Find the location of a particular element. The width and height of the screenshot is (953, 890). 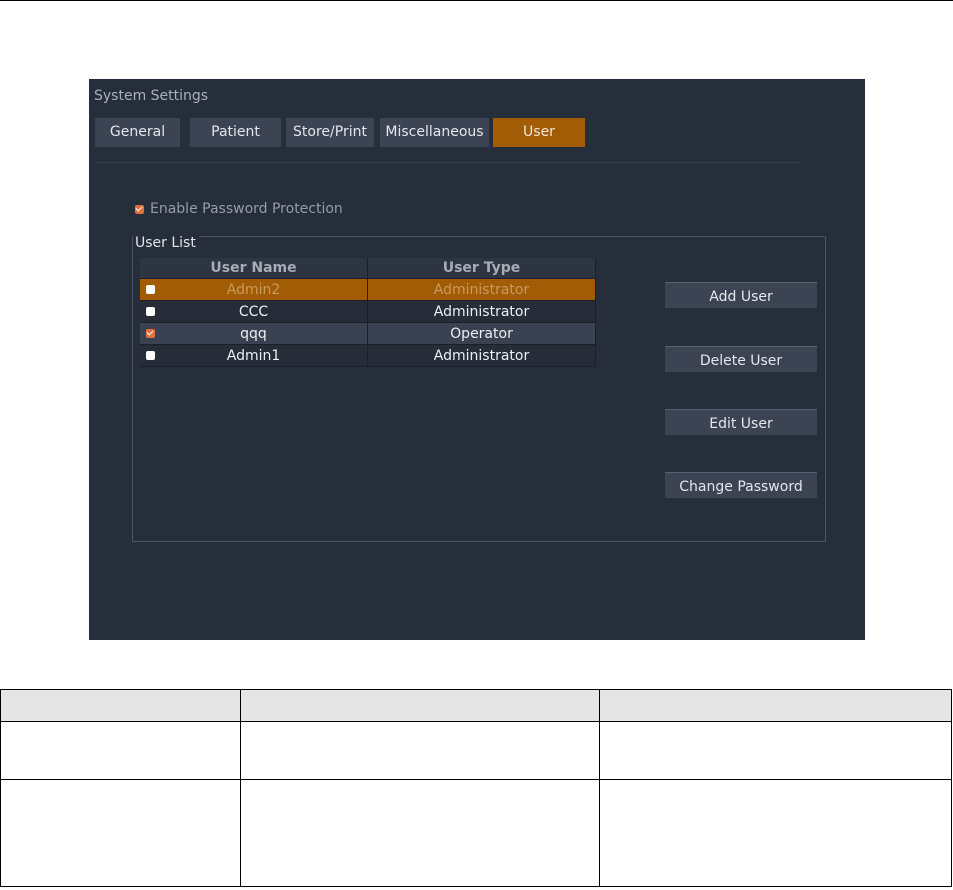

enable-password-protection: Enable Password Protection is located at coordinates (239, 209).